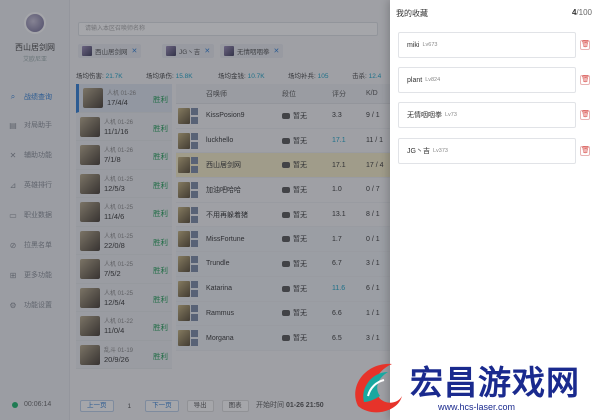  I want to click on watermark-url: www.hcs-laser.com, so click(477, 407).